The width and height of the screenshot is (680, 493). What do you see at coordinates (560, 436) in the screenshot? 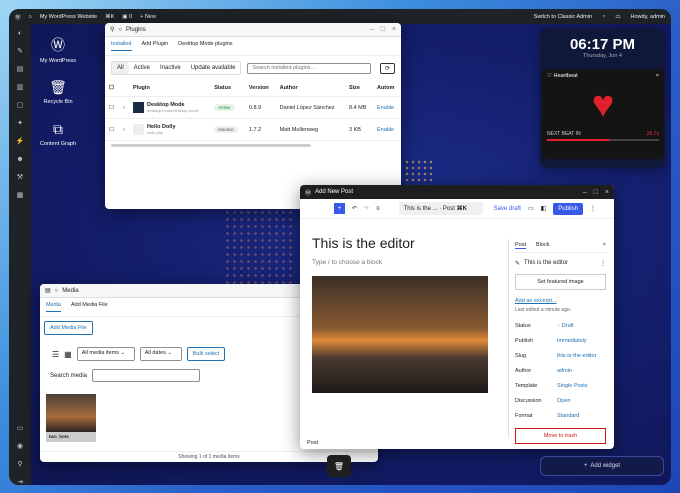
I see `move-to-trash-button: Move to trash` at bounding box center [560, 436].